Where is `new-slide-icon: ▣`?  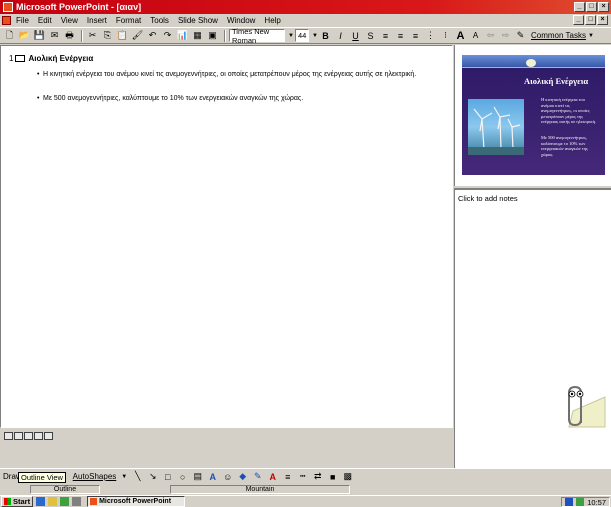 new-slide-icon: ▣ is located at coordinates (212, 35).